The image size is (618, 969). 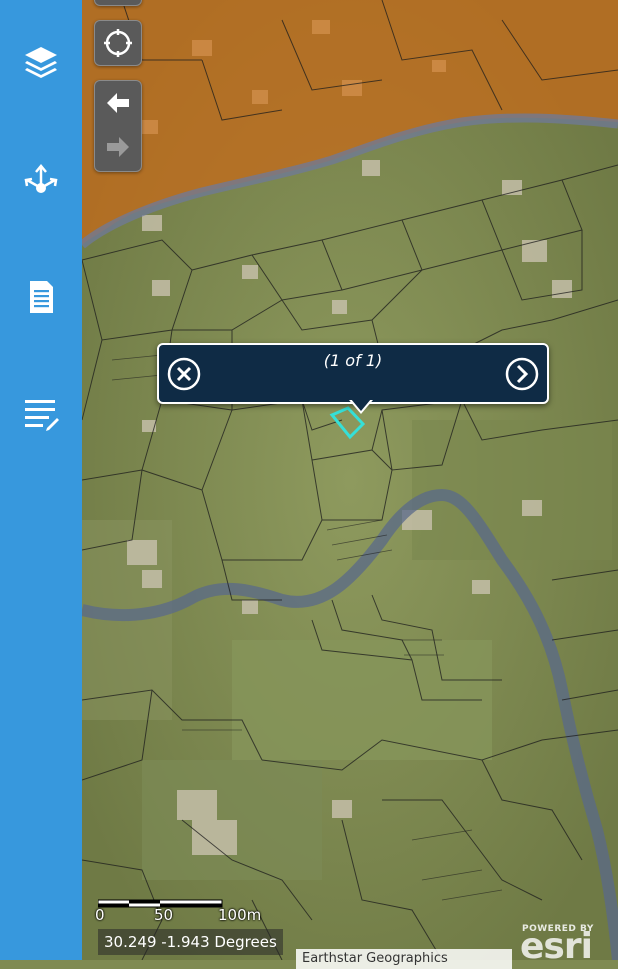 I want to click on zoom-out-button, so click(x=118, y=2).